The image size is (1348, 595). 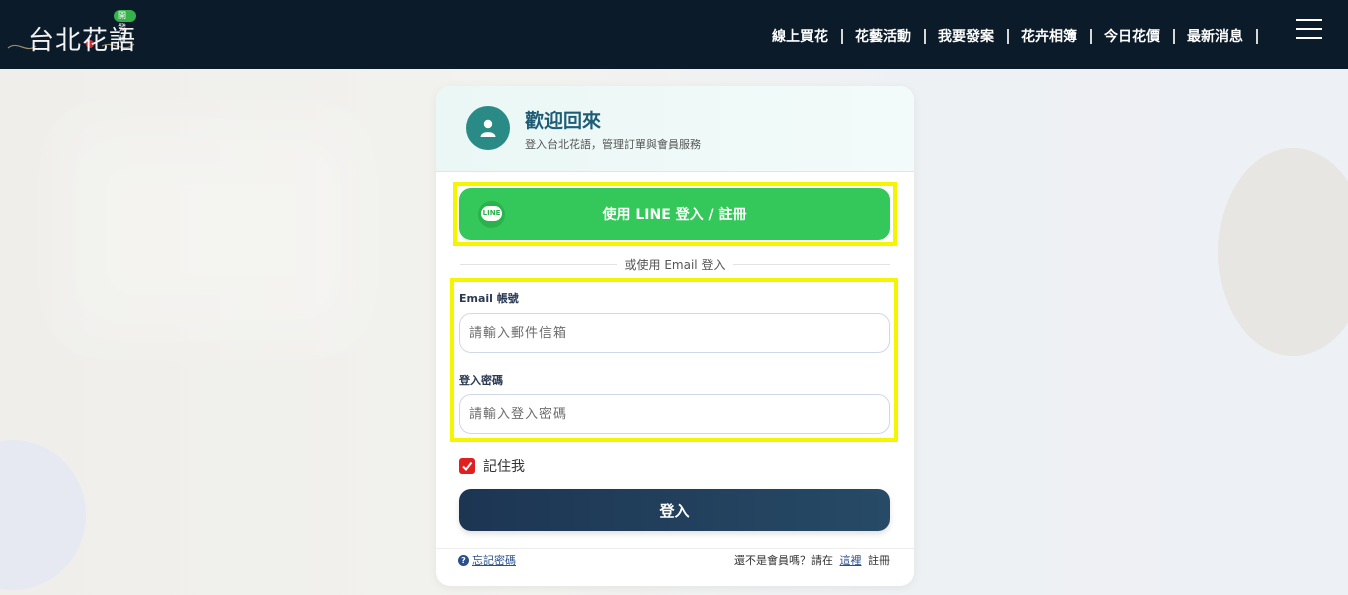 I want to click on remember-checkbox, so click(x=467, y=466).